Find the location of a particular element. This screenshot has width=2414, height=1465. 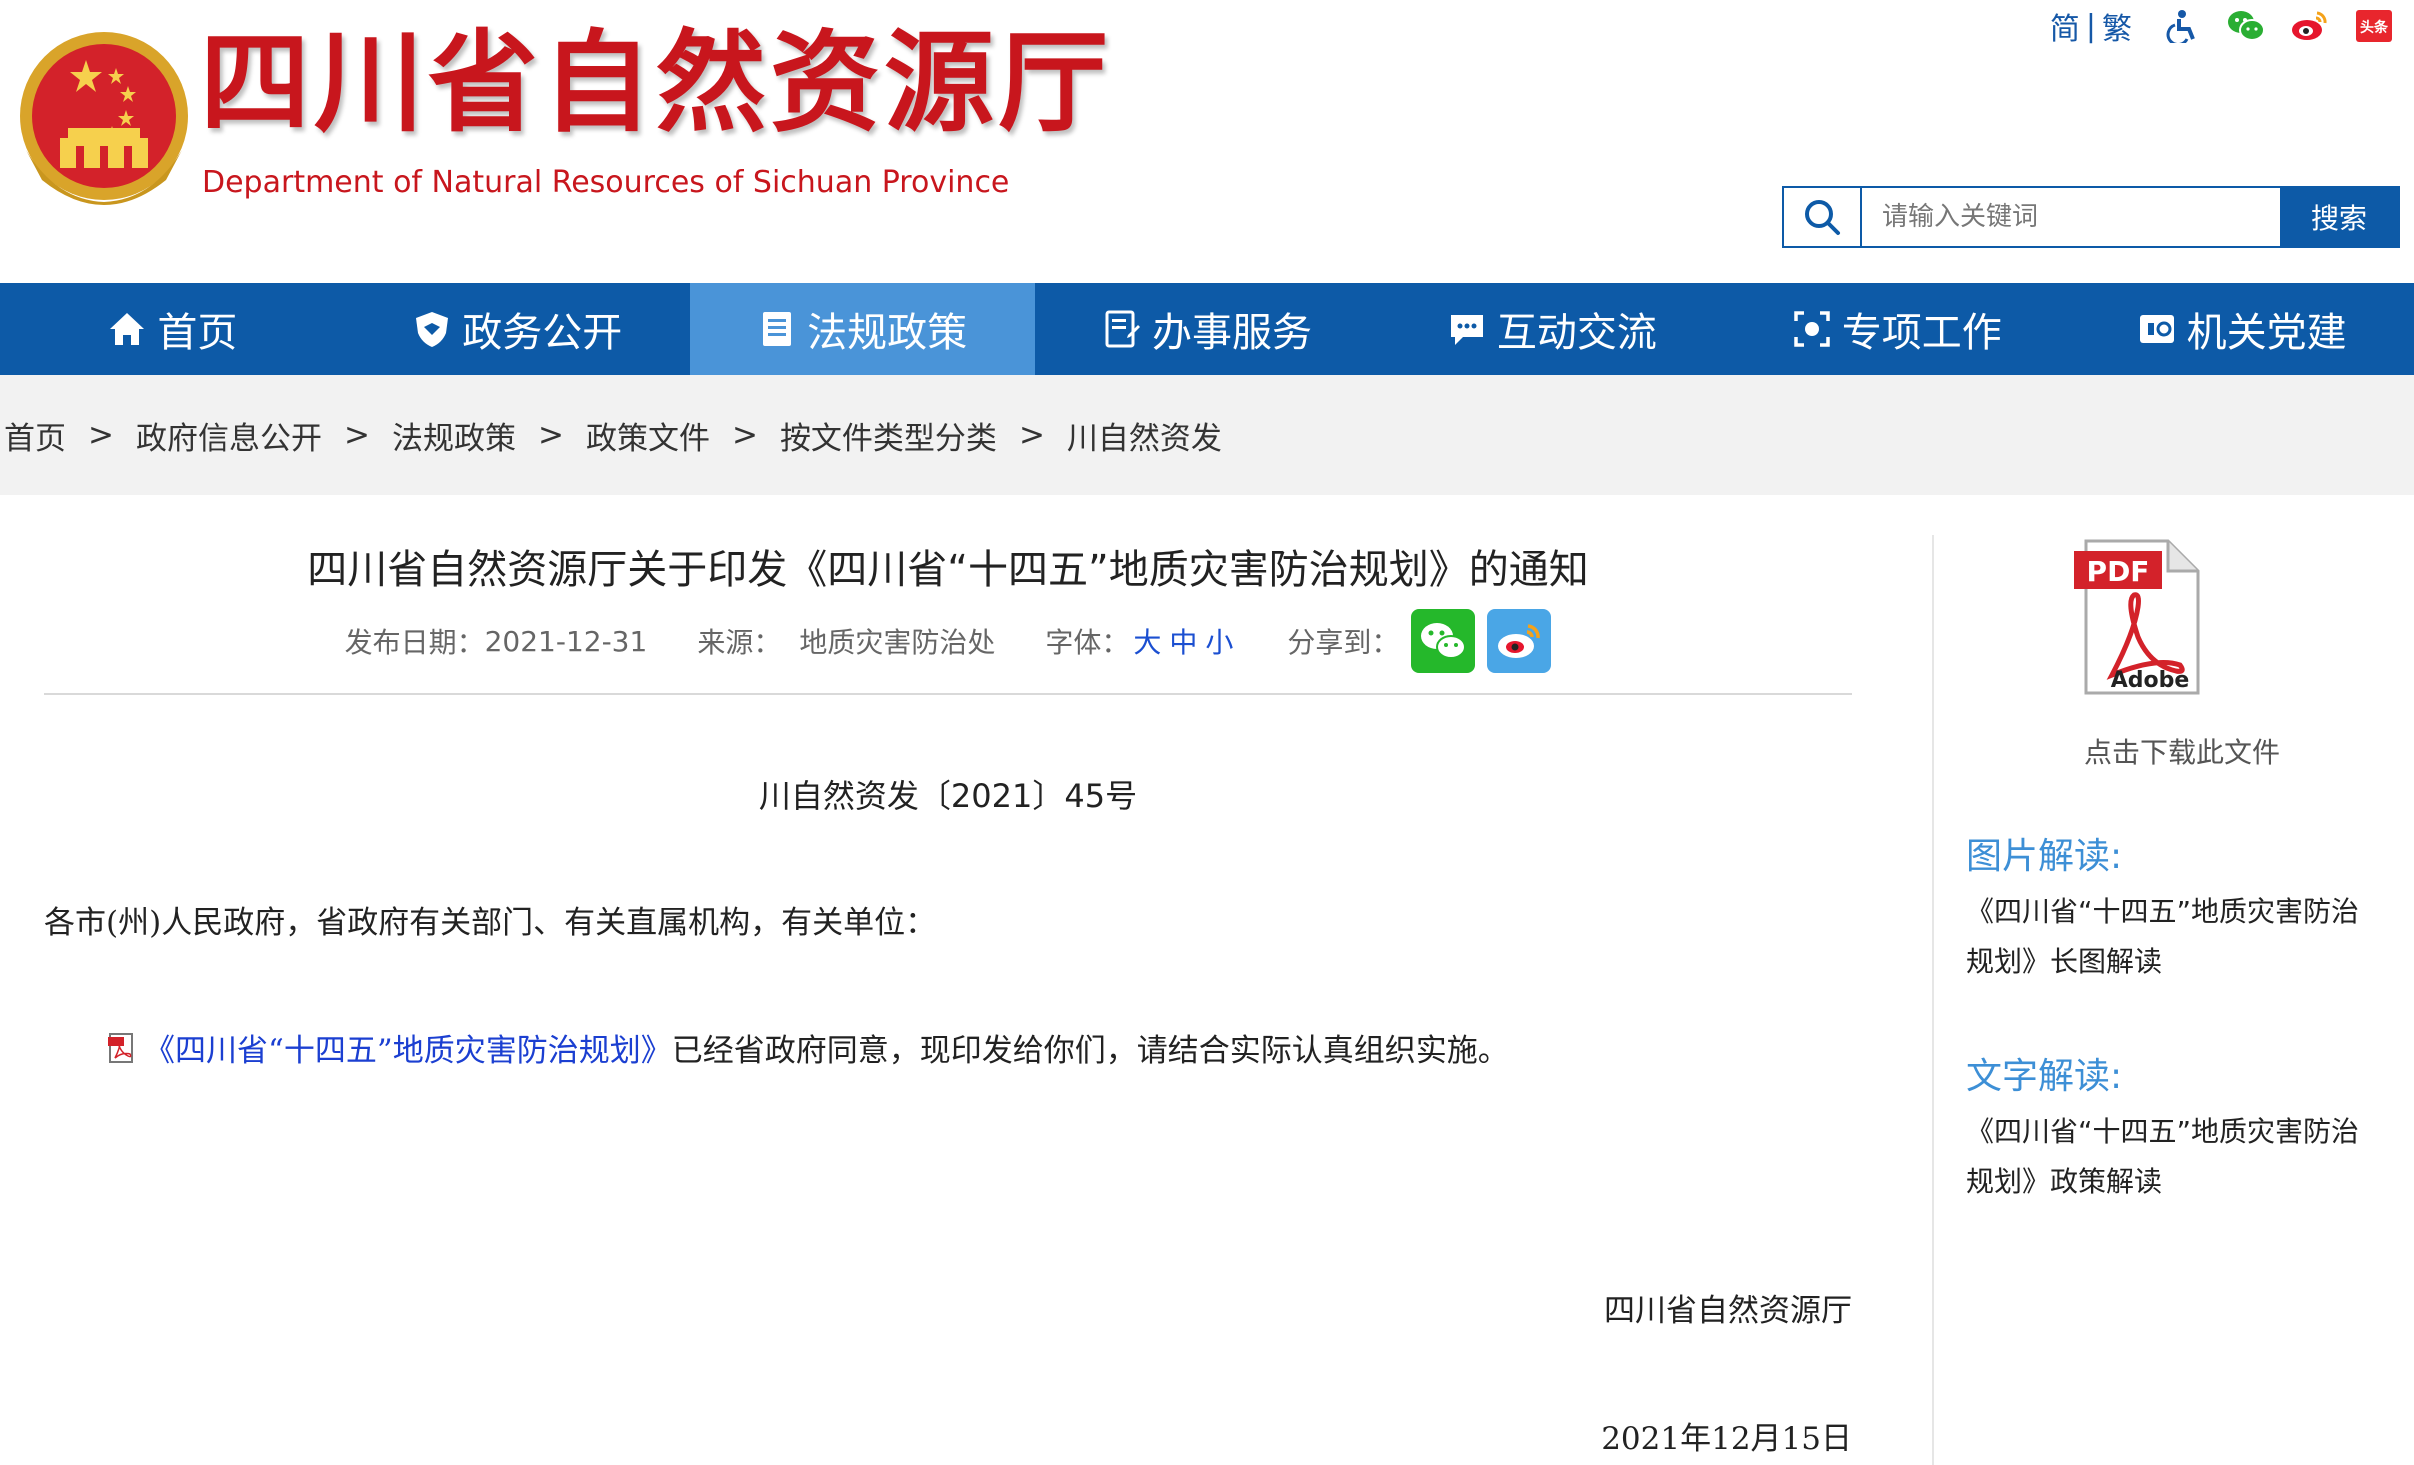

accessibility-icon is located at coordinates (2182, 26).